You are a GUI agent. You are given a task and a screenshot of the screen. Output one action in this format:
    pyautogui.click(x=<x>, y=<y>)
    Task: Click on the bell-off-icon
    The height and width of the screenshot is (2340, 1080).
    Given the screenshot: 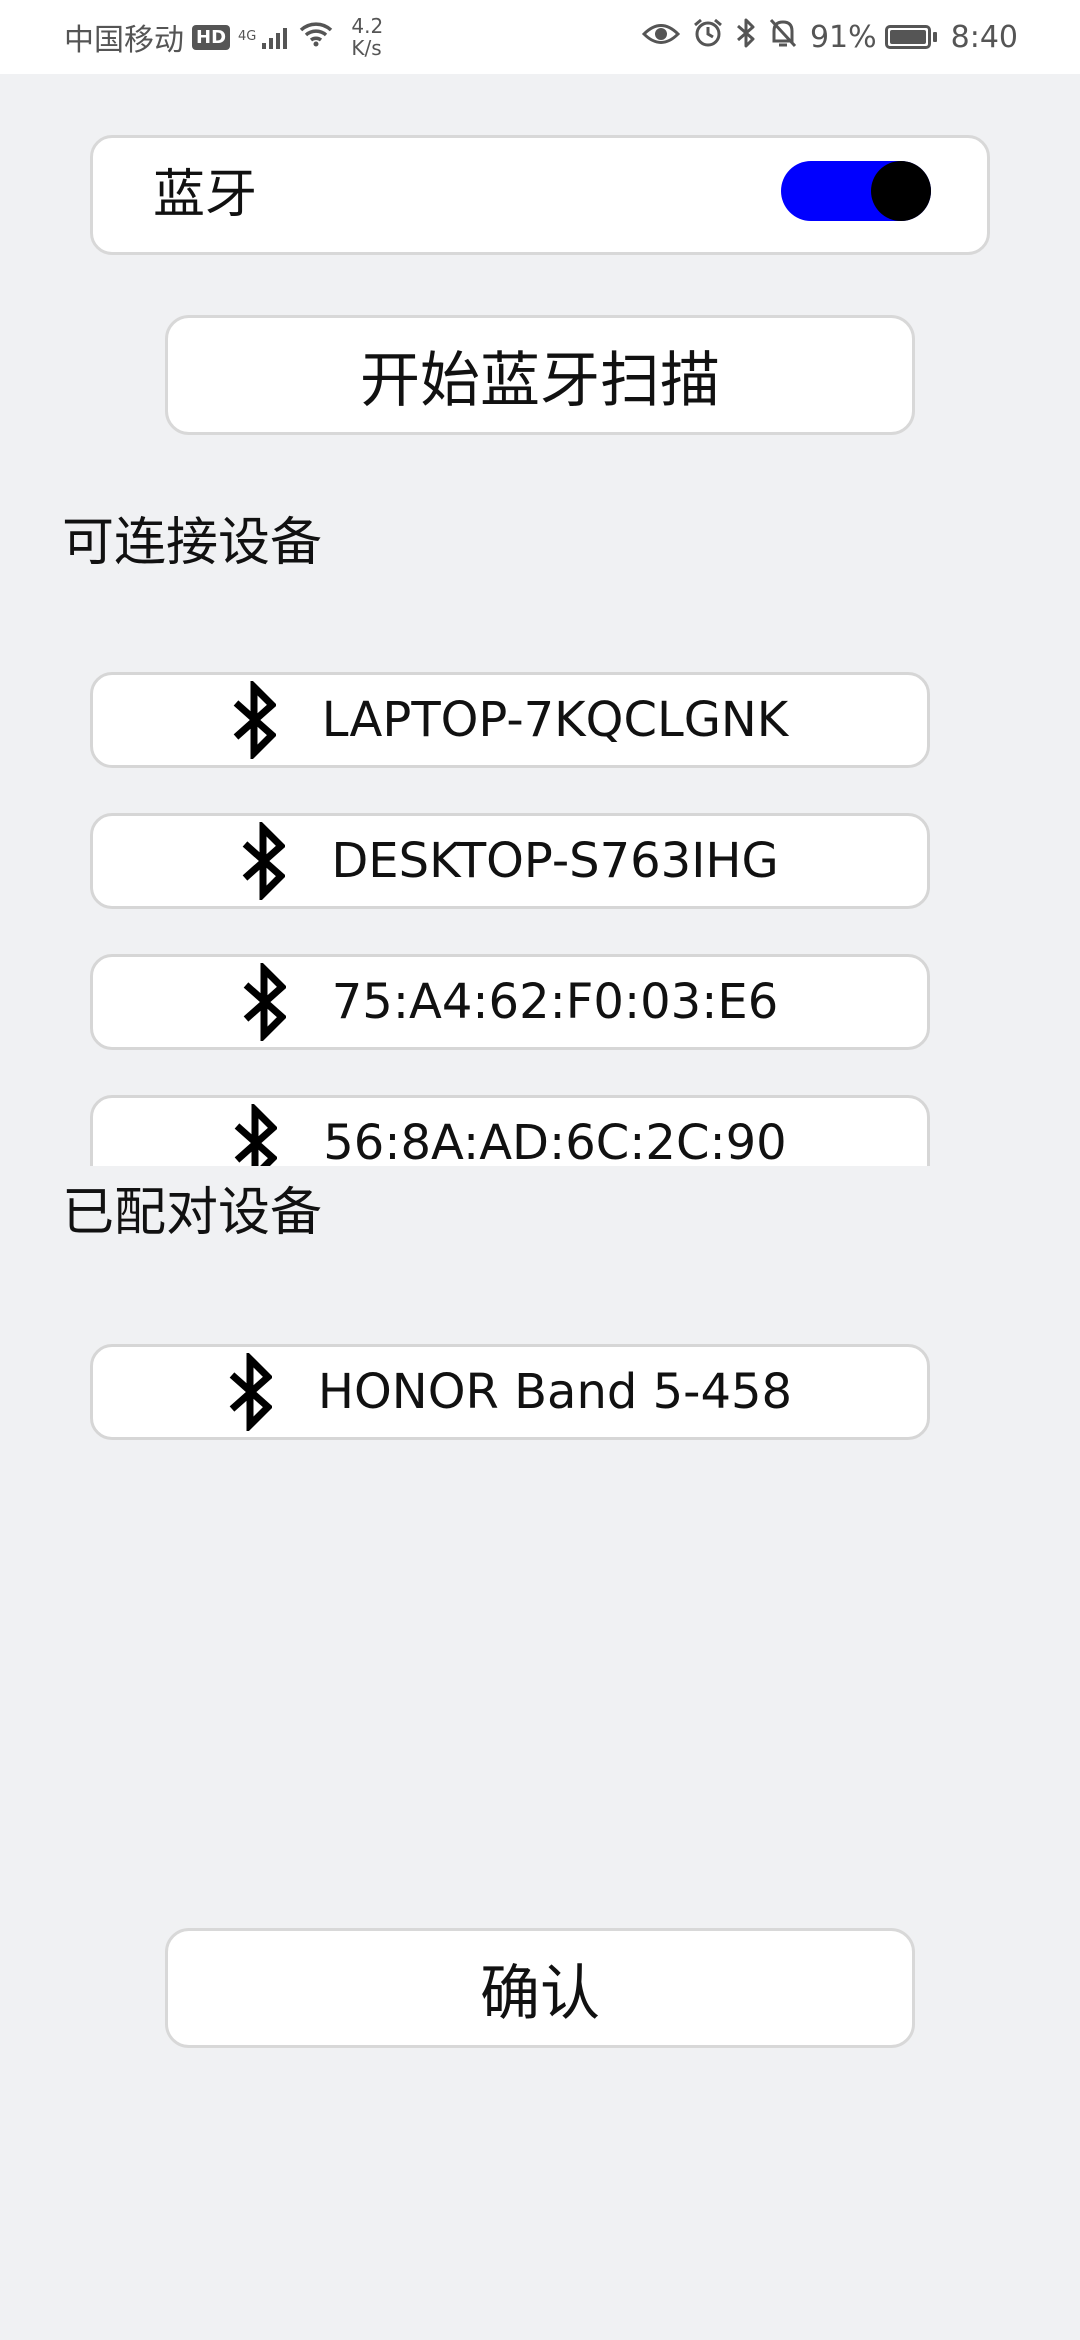 What is the action you would take?
    pyautogui.click(x=783, y=37)
    